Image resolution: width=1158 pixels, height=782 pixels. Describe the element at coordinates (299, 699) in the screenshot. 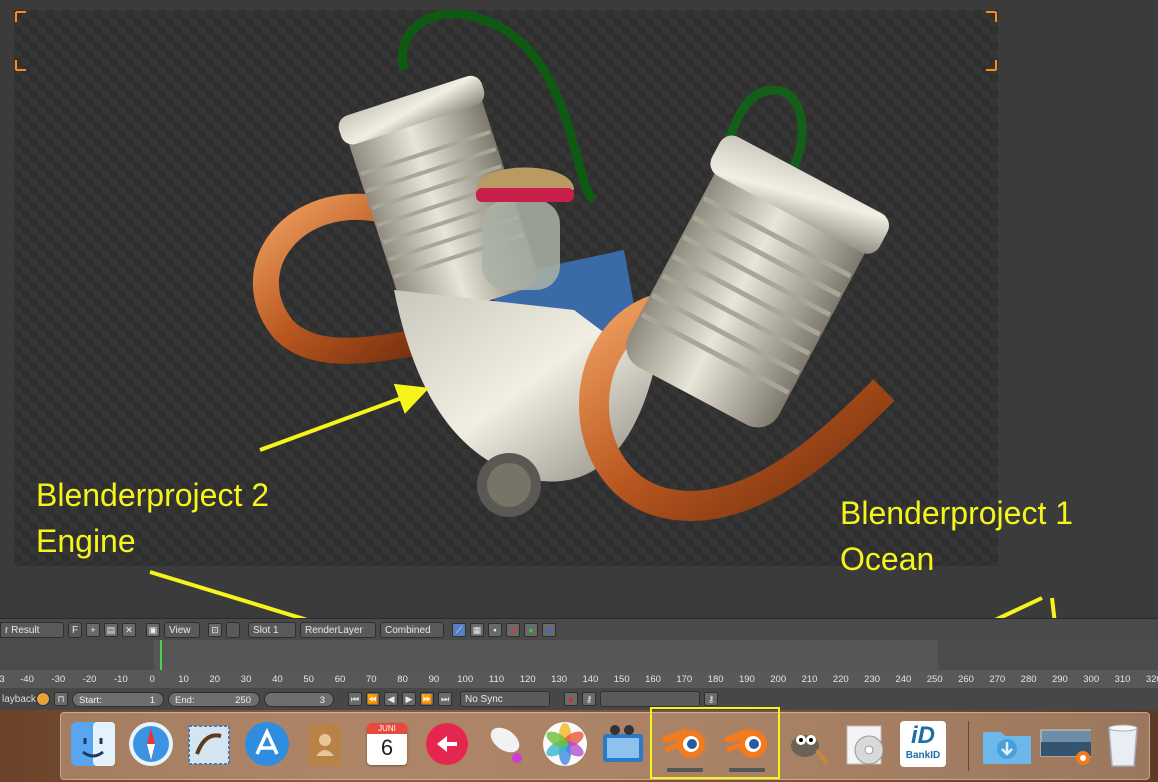

I see `current-frame-field: 3` at that location.